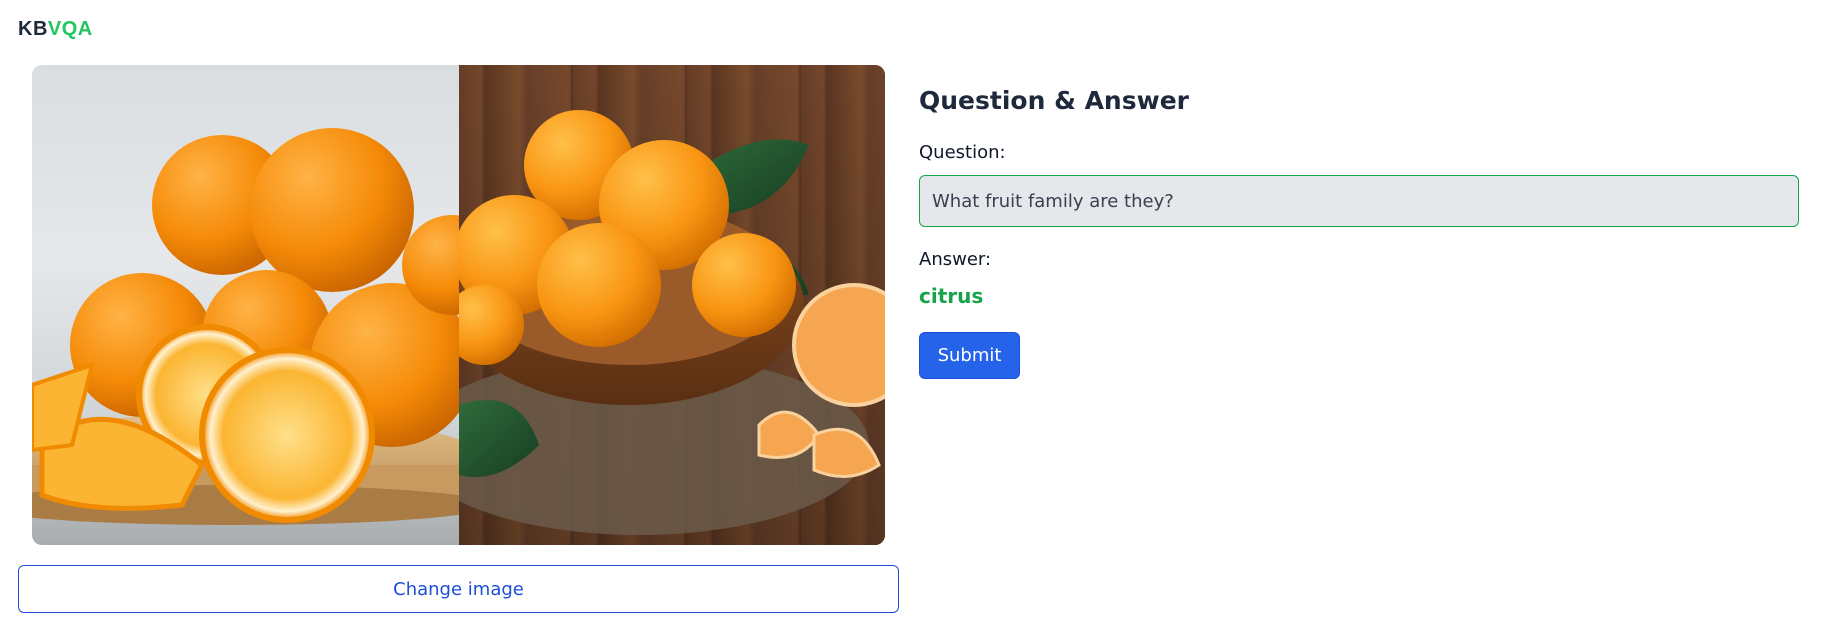 Image resolution: width=1843 pixels, height=637 pixels. Describe the element at coordinates (33, 29) in the screenshot. I see `logo-part-kb: KB` at that location.